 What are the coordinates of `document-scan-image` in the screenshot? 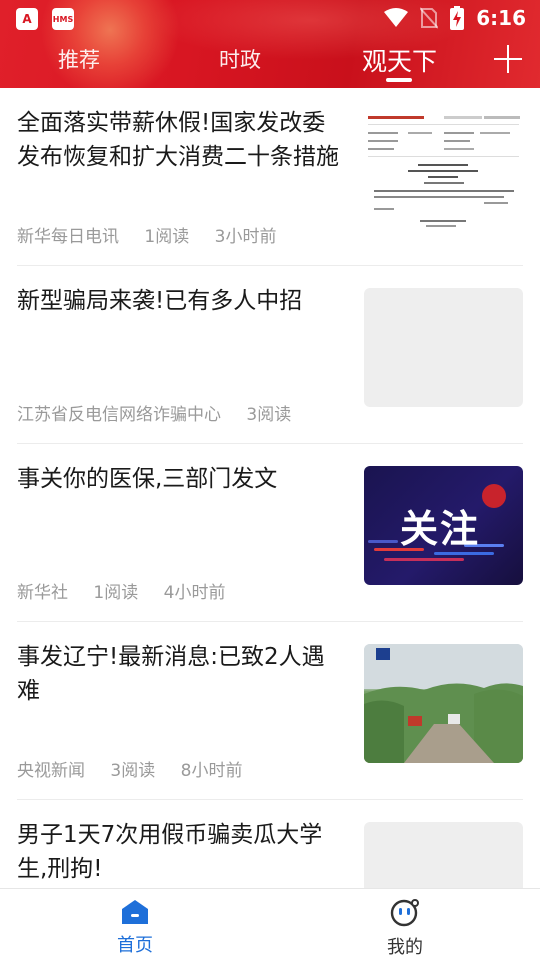 It's located at (443, 169).